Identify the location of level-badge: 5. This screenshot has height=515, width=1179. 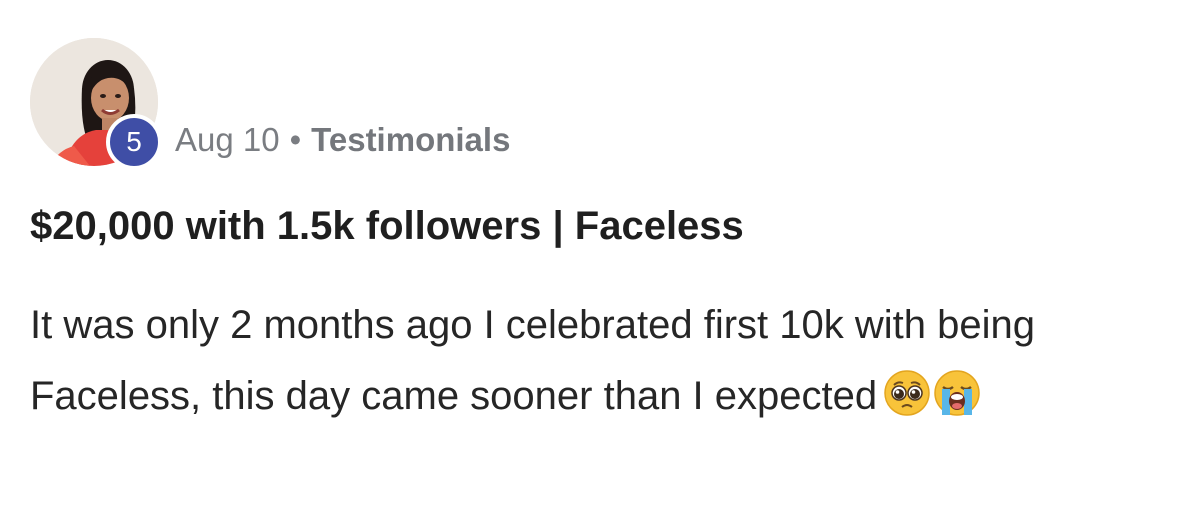
(134, 142).